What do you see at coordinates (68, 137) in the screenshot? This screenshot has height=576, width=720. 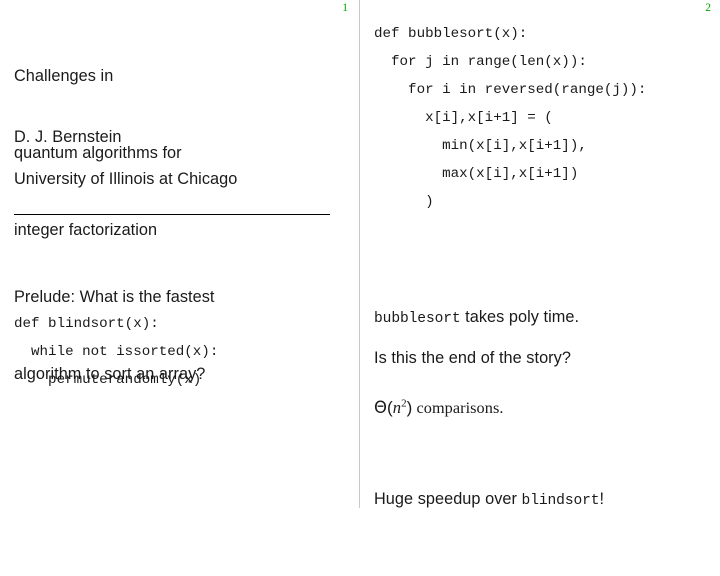 I see `author-name: D. J. Bernstein` at bounding box center [68, 137].